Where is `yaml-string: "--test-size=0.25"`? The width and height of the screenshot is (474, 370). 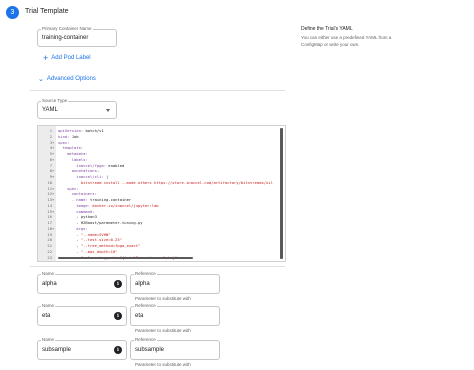
yaml-string: "--test-size=0.25" is located at coordinates (101, 240).